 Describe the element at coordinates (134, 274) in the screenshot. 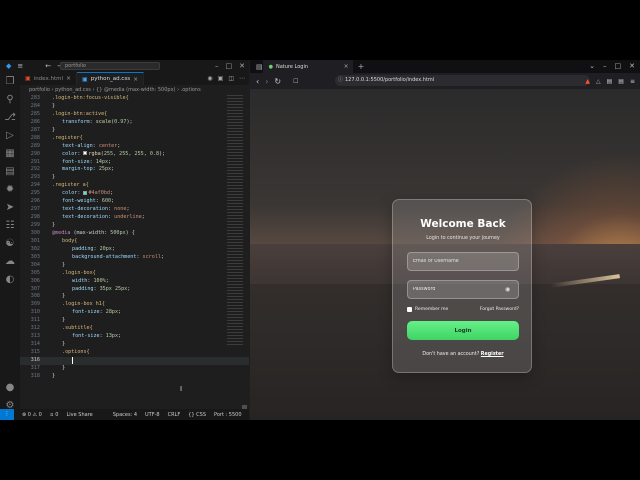

I see `code-line: 305 .login-box{` at that location.